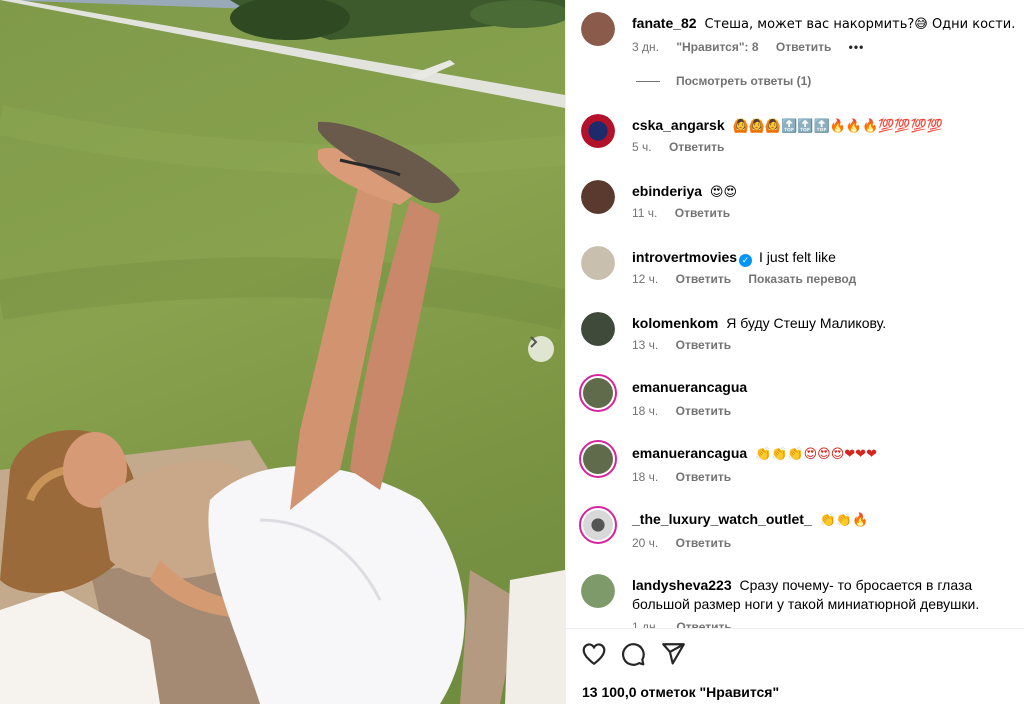  Describe the element at coordinates (857, 47) in the screenshot. I see `more-dots-icon: •••` at that location.